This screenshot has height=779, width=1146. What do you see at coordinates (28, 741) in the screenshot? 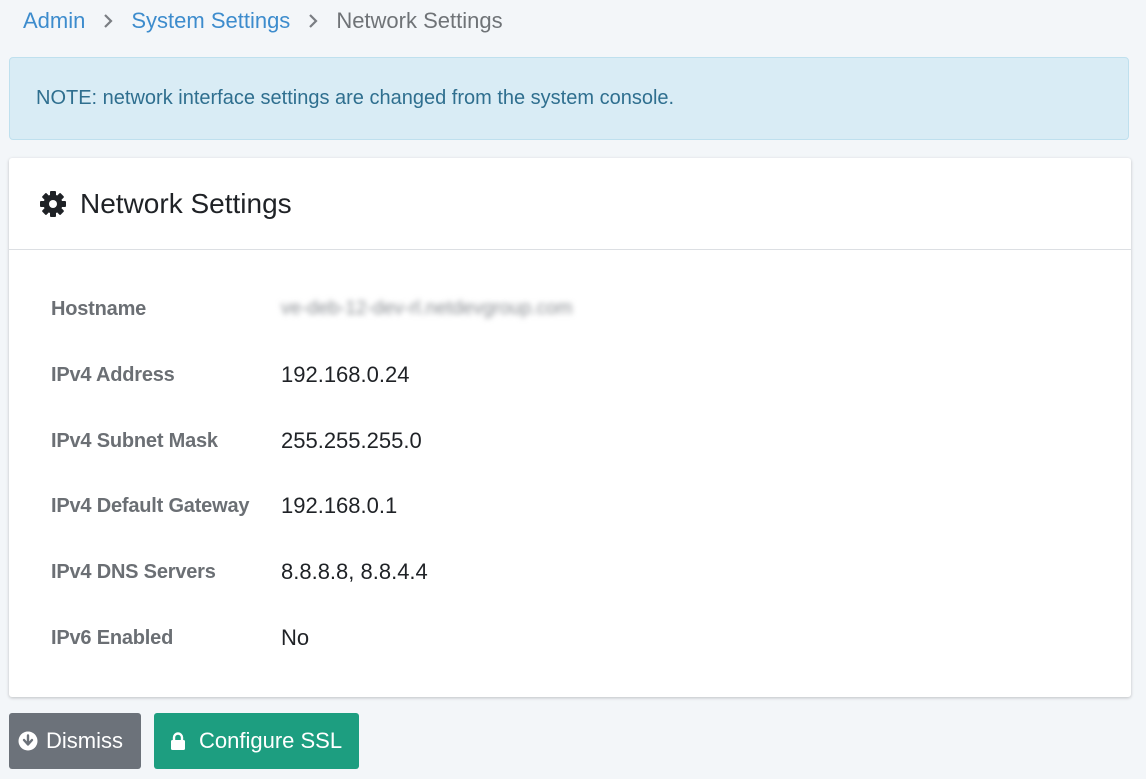
I see `arrow-circle-down-icon` at bounding box center [28, 741].